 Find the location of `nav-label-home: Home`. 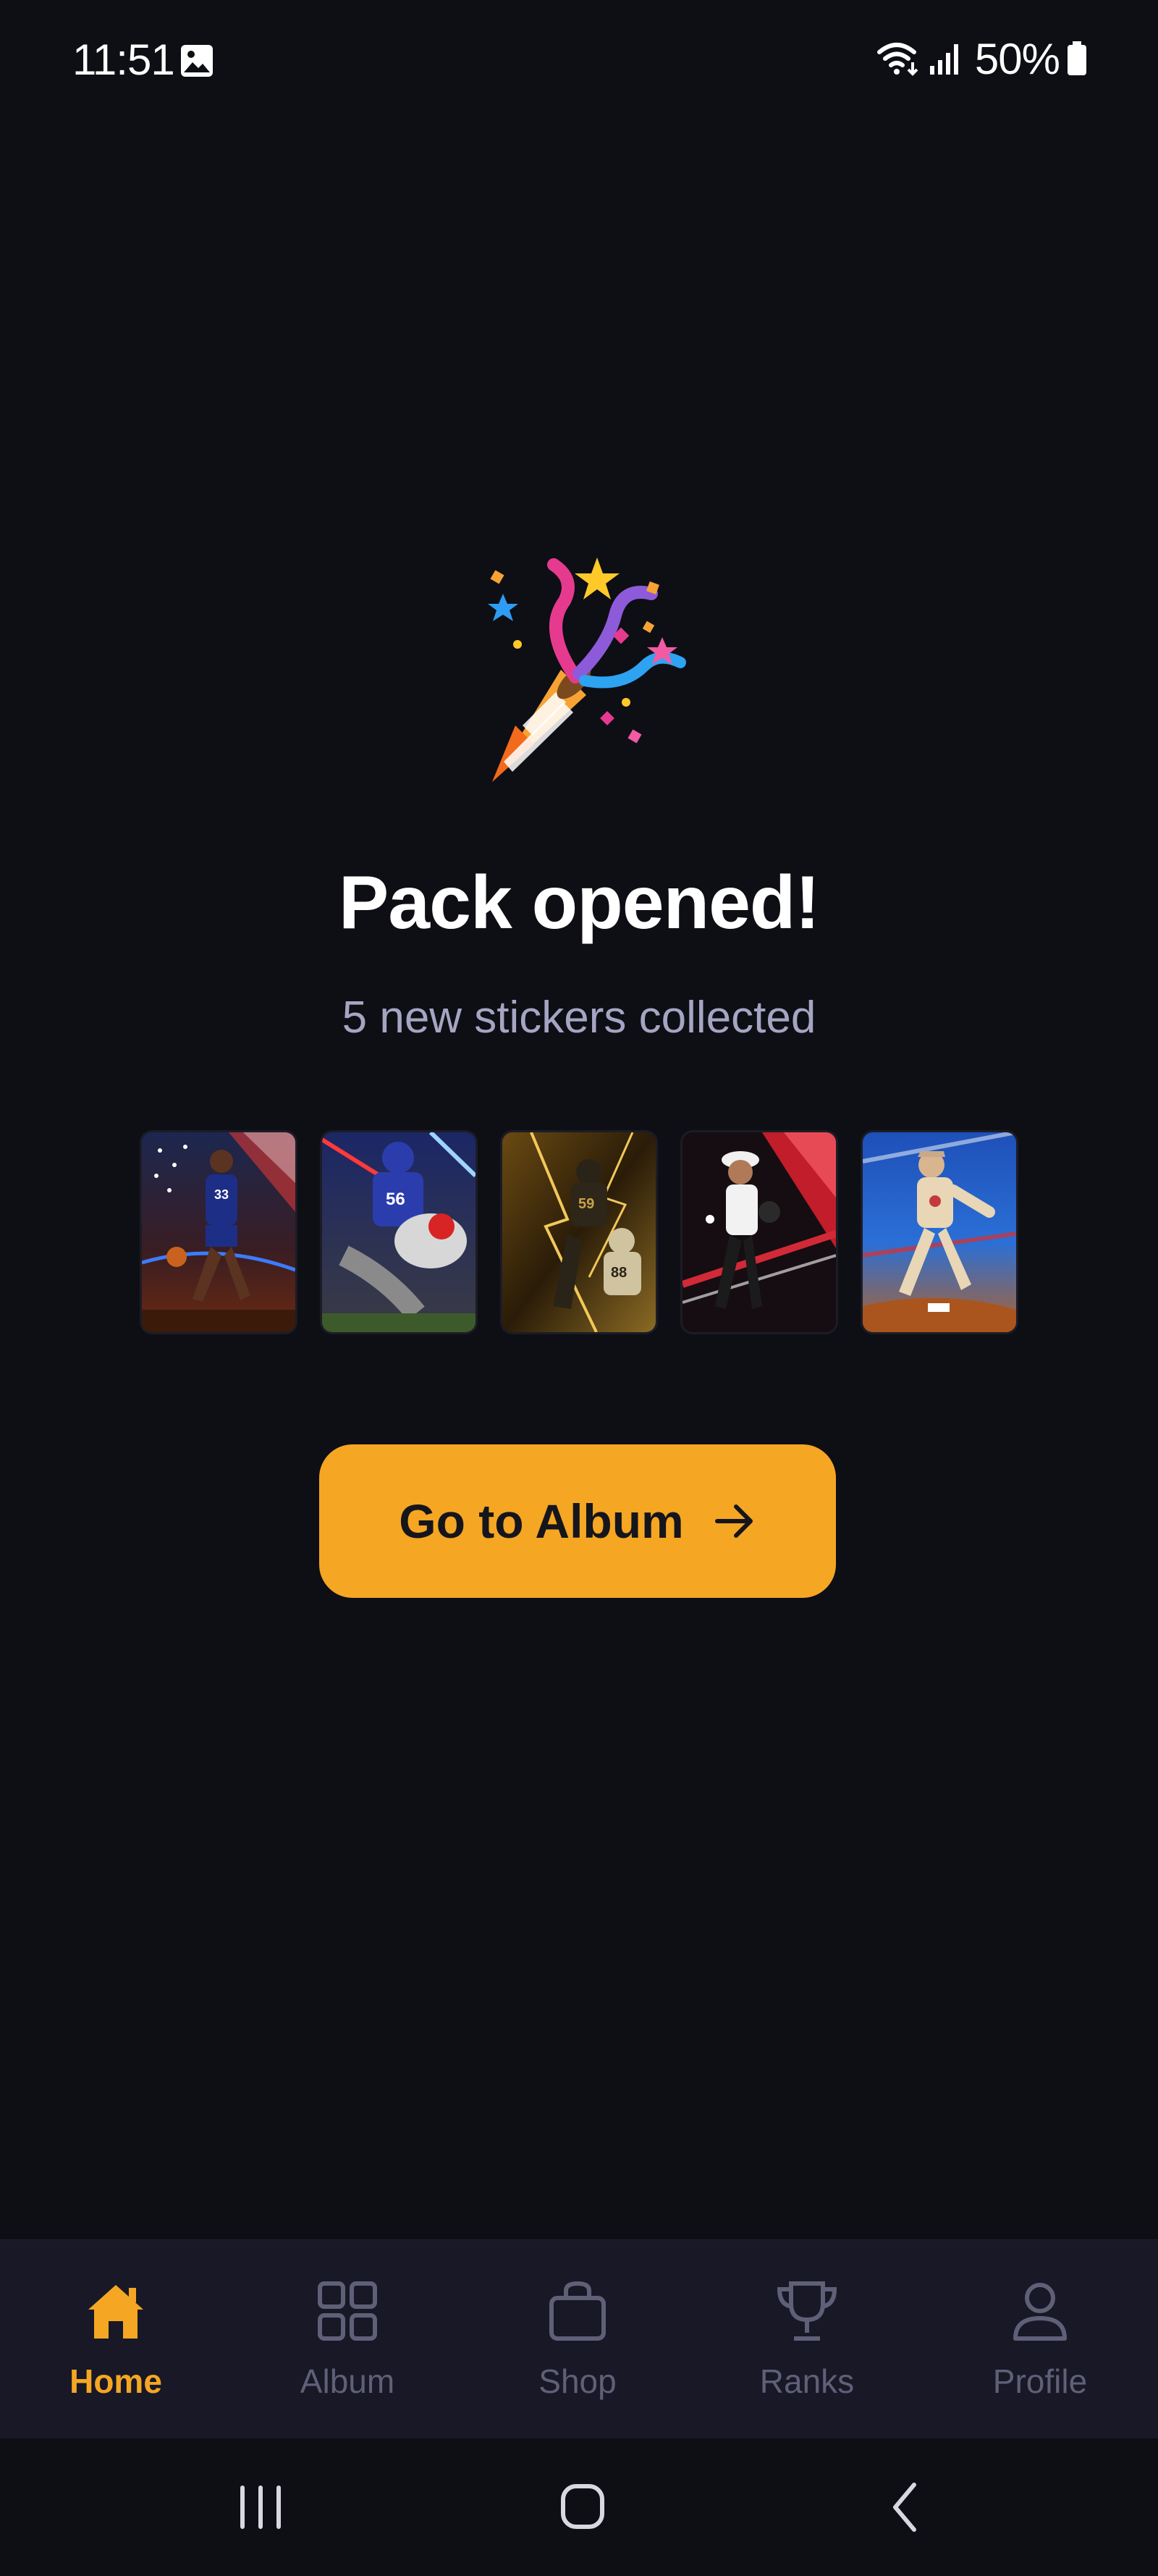

nav-label-home: Home is located at coordinates (115, 2381).